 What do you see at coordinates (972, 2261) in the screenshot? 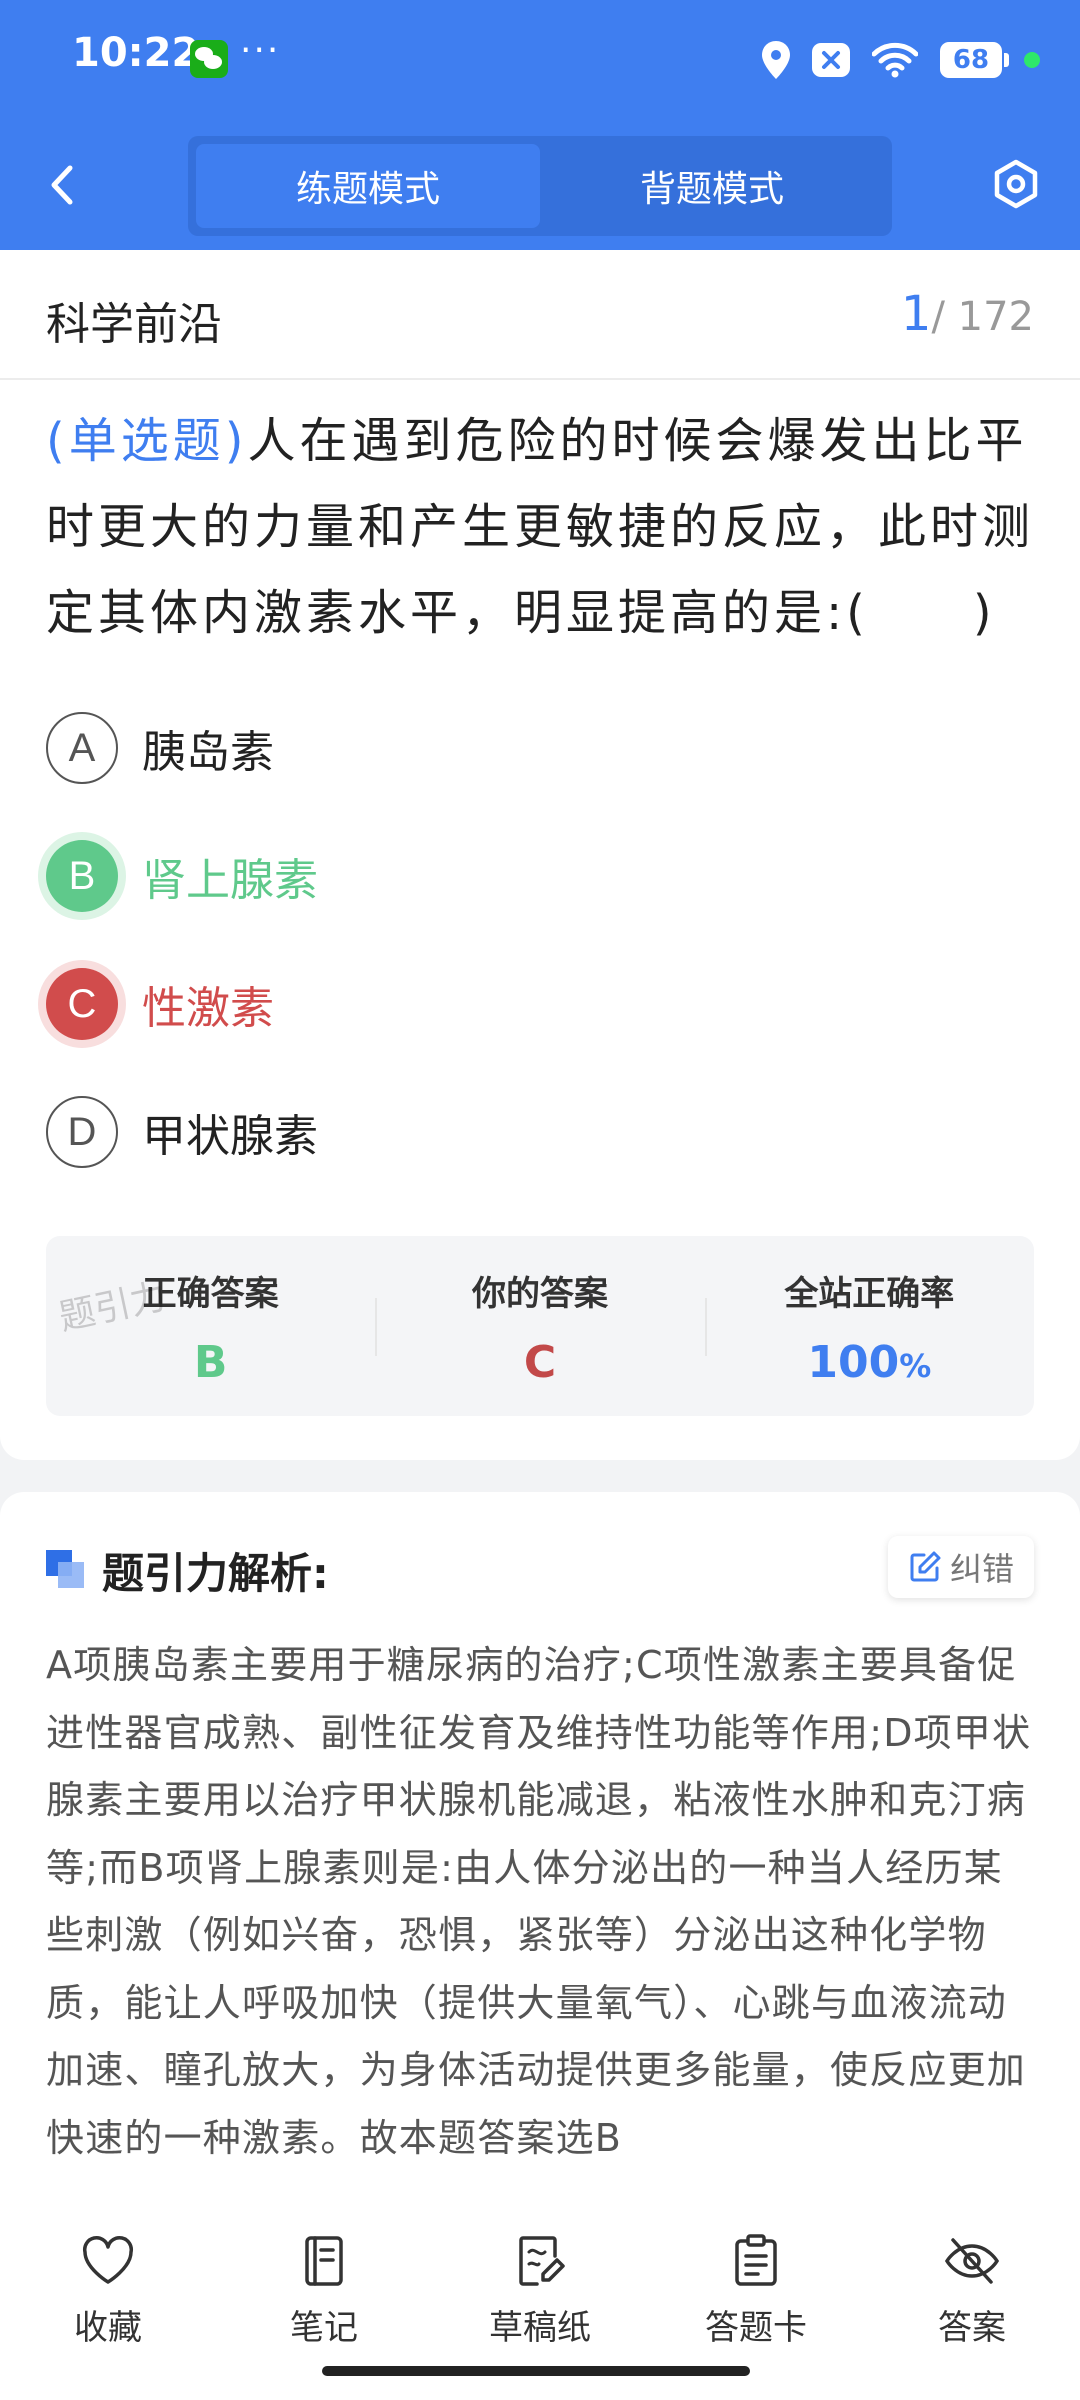
I see `eye-off-icon` at bounding box center [972, 2261].